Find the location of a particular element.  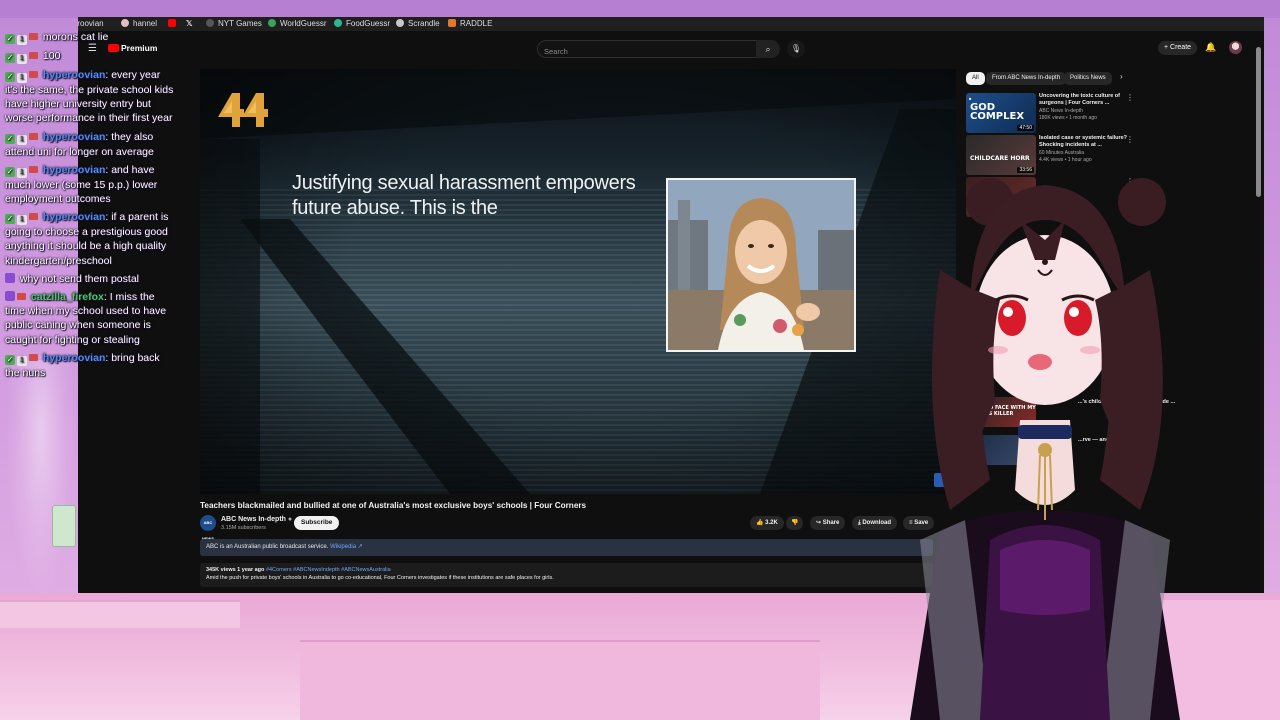

subscribe-button: Subscribe is located at coordinates (317, 523).